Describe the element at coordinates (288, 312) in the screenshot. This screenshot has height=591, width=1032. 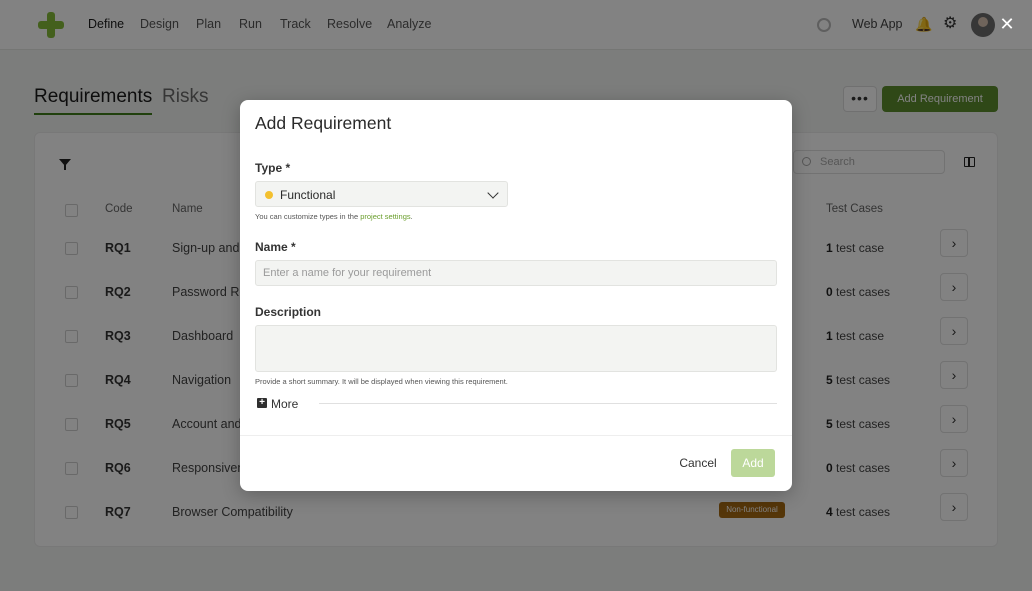
I see `description-label: Description` at that location.